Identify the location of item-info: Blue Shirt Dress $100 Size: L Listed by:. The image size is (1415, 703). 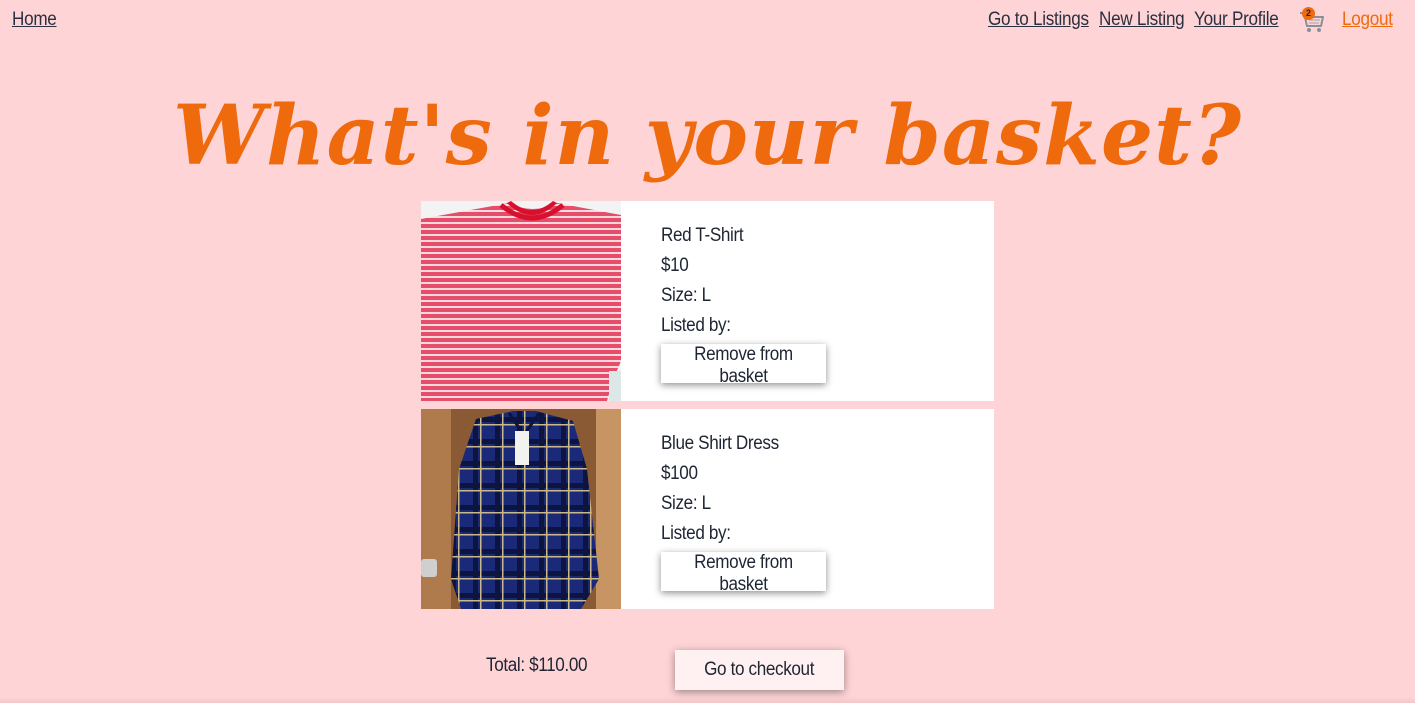
(726, 489).